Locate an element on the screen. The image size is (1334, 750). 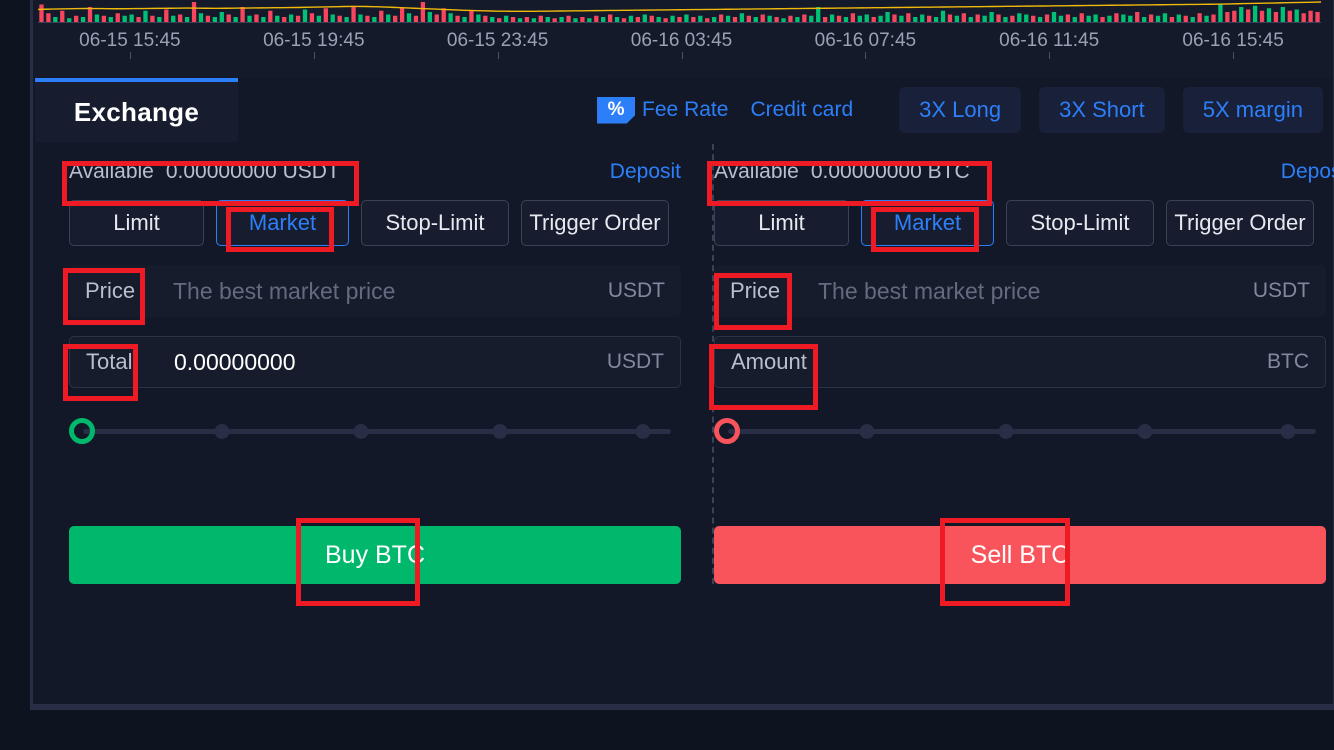
sell-price-label: Price is located at coordinates (755, 290).